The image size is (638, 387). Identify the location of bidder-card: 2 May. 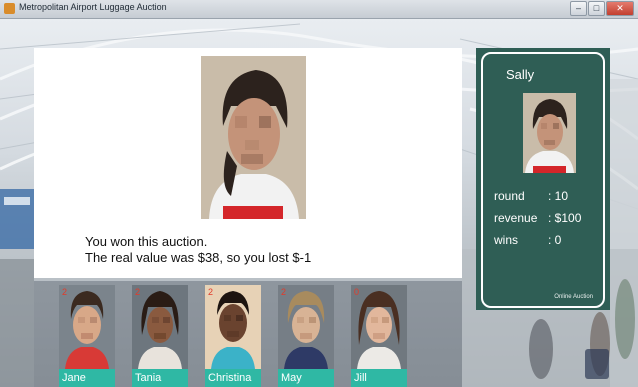
(306, 336).